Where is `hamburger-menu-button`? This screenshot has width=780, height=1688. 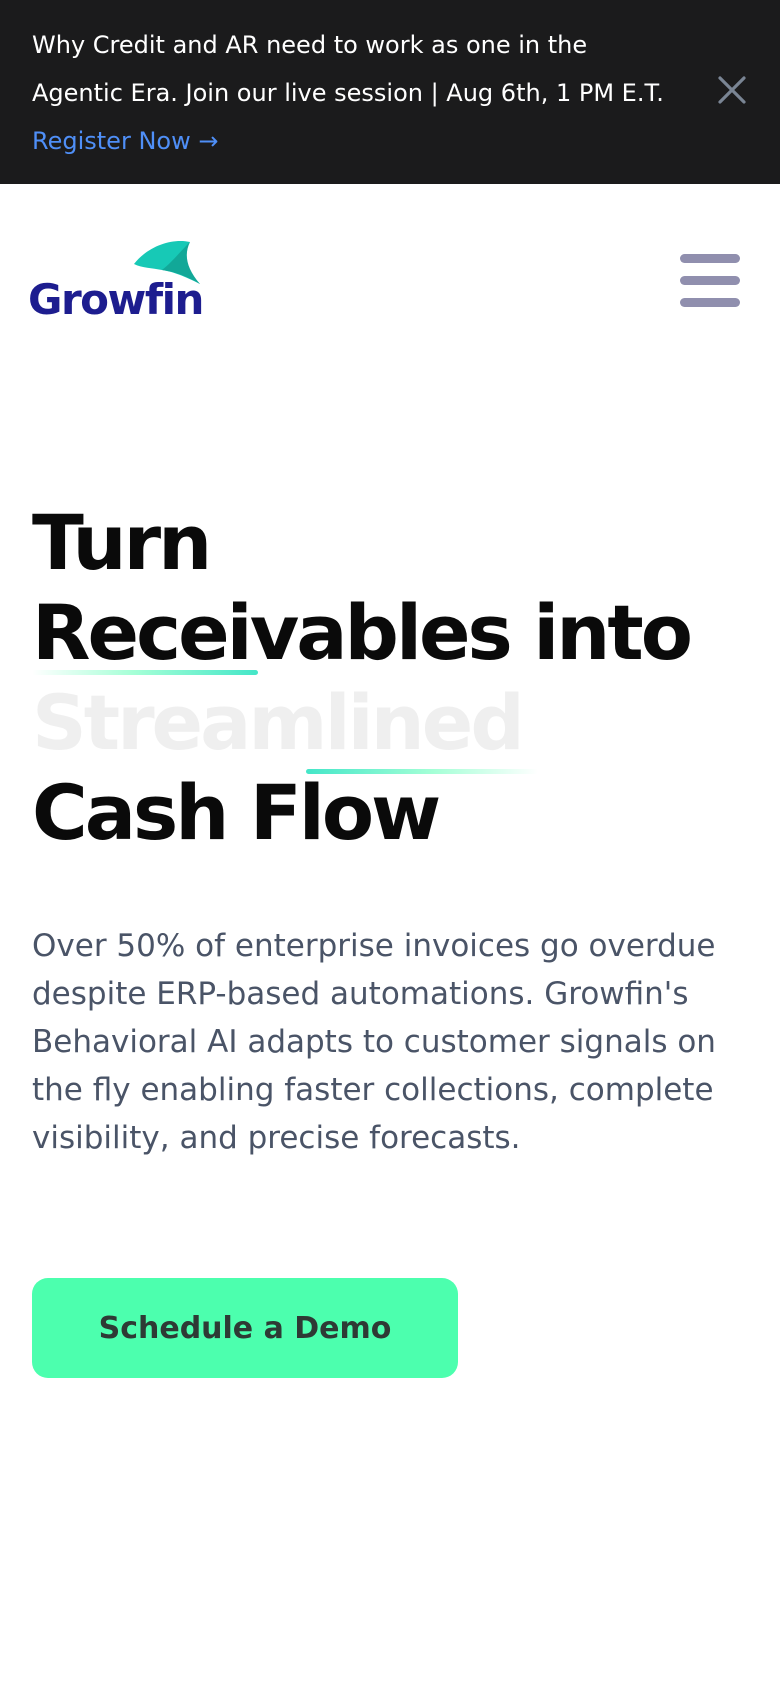 hamburger-menu-button is located at coordinates (710, 281).